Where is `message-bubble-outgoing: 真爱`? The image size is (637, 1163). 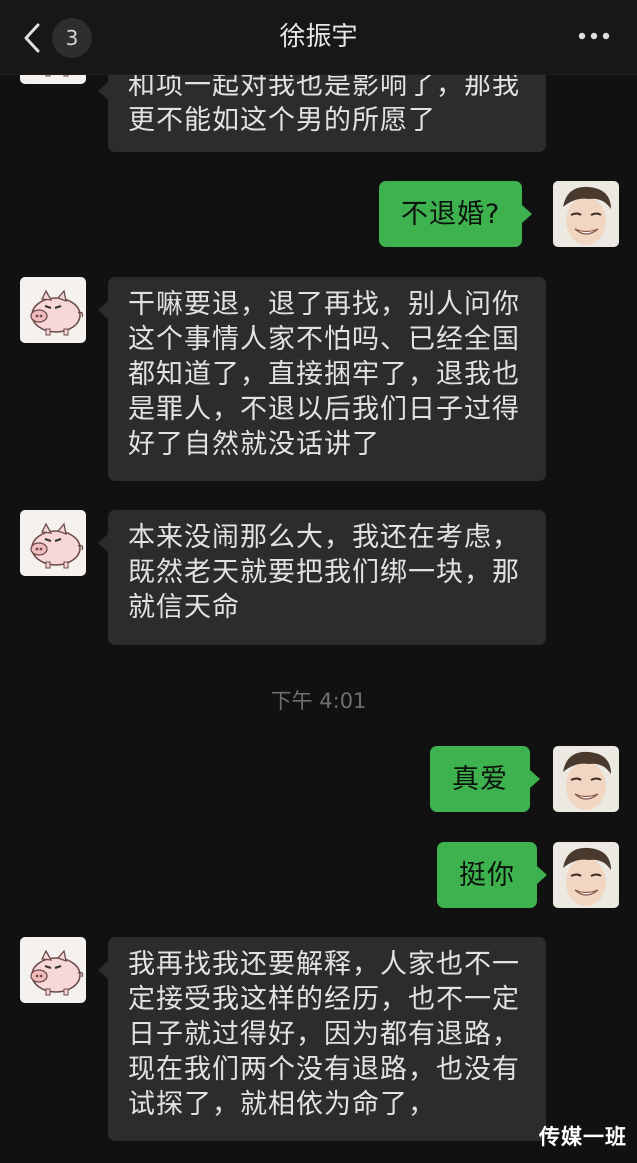
message-bubble-outgoing: 真爱 is located at coordinates (485, 779).